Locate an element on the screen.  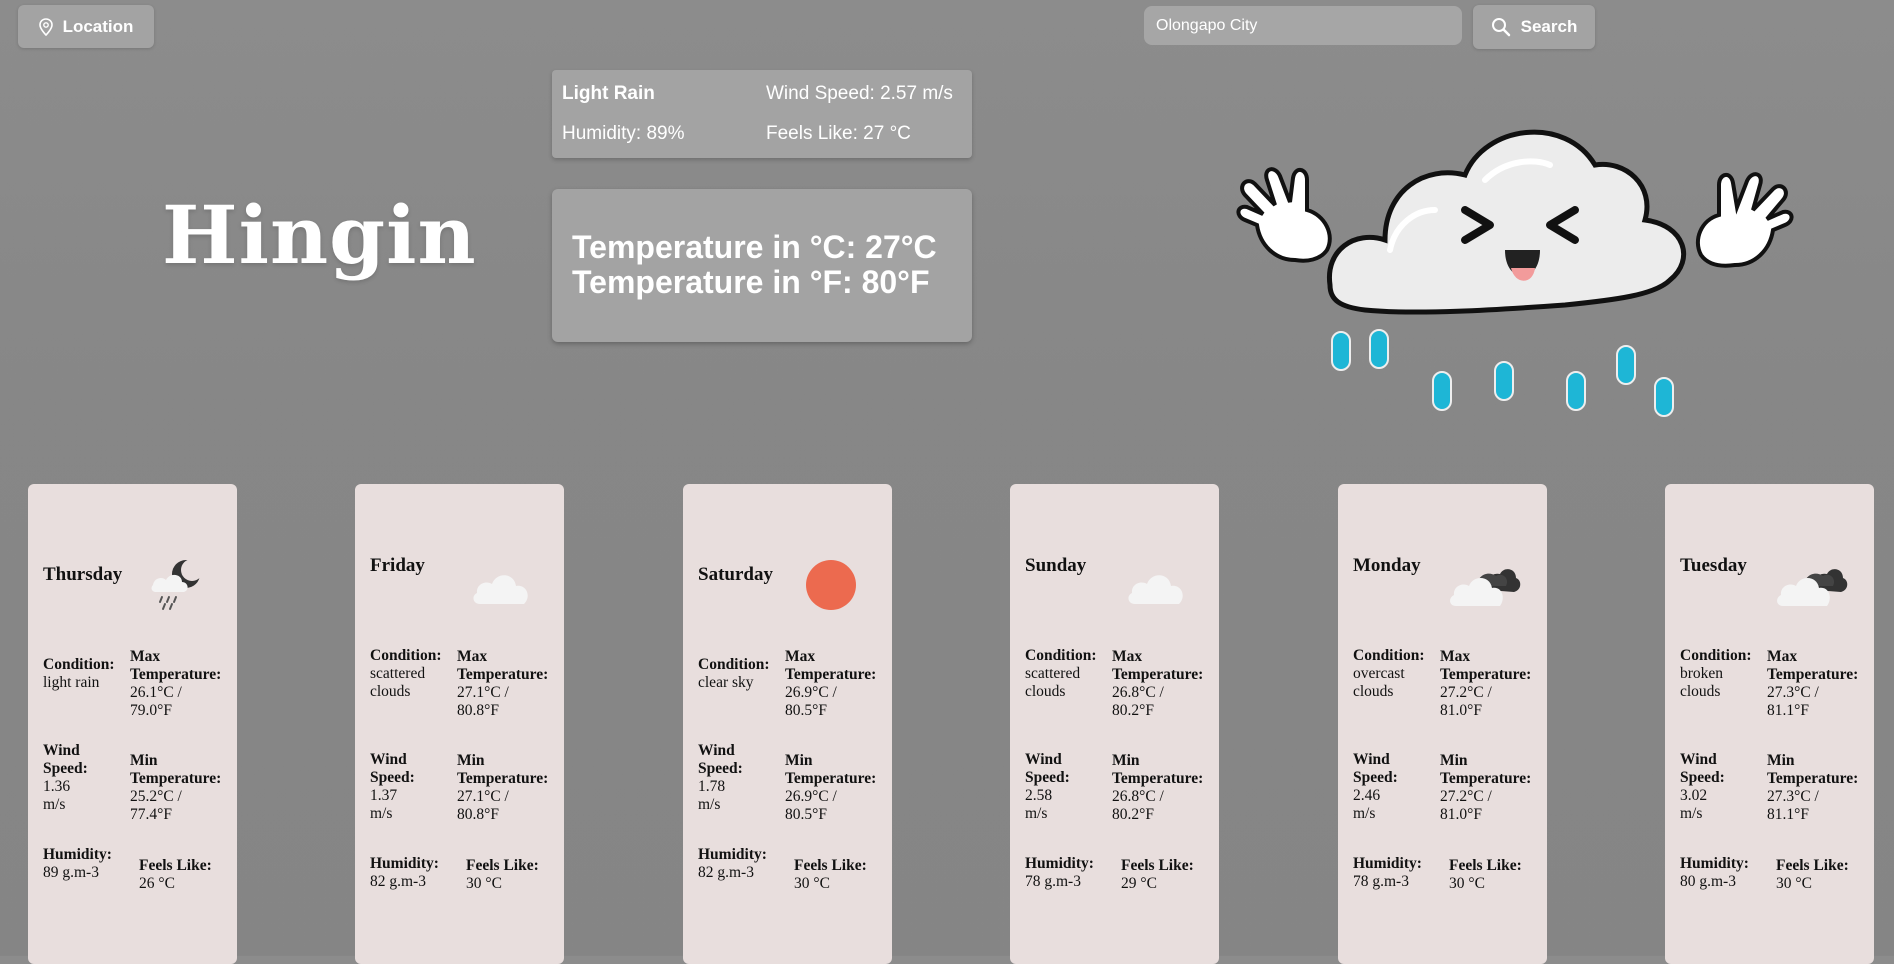
forecast-min-temperature: Min Temperature: 26.9°C /80.5°F is located at coordinates (830, 788).